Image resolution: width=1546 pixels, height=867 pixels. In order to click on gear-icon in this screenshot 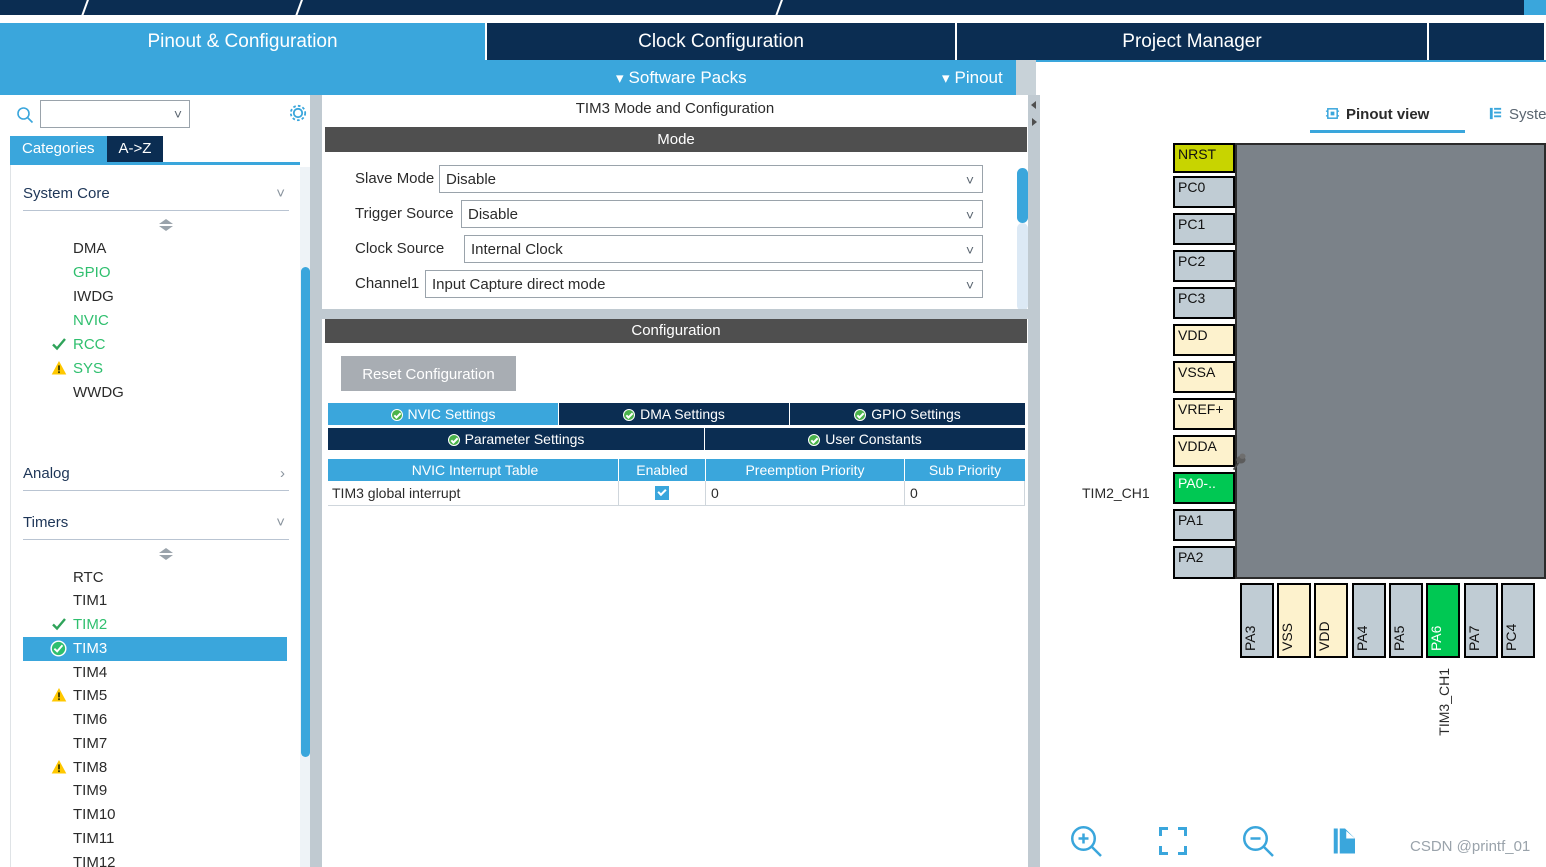, I will do `click(298, 113)`.